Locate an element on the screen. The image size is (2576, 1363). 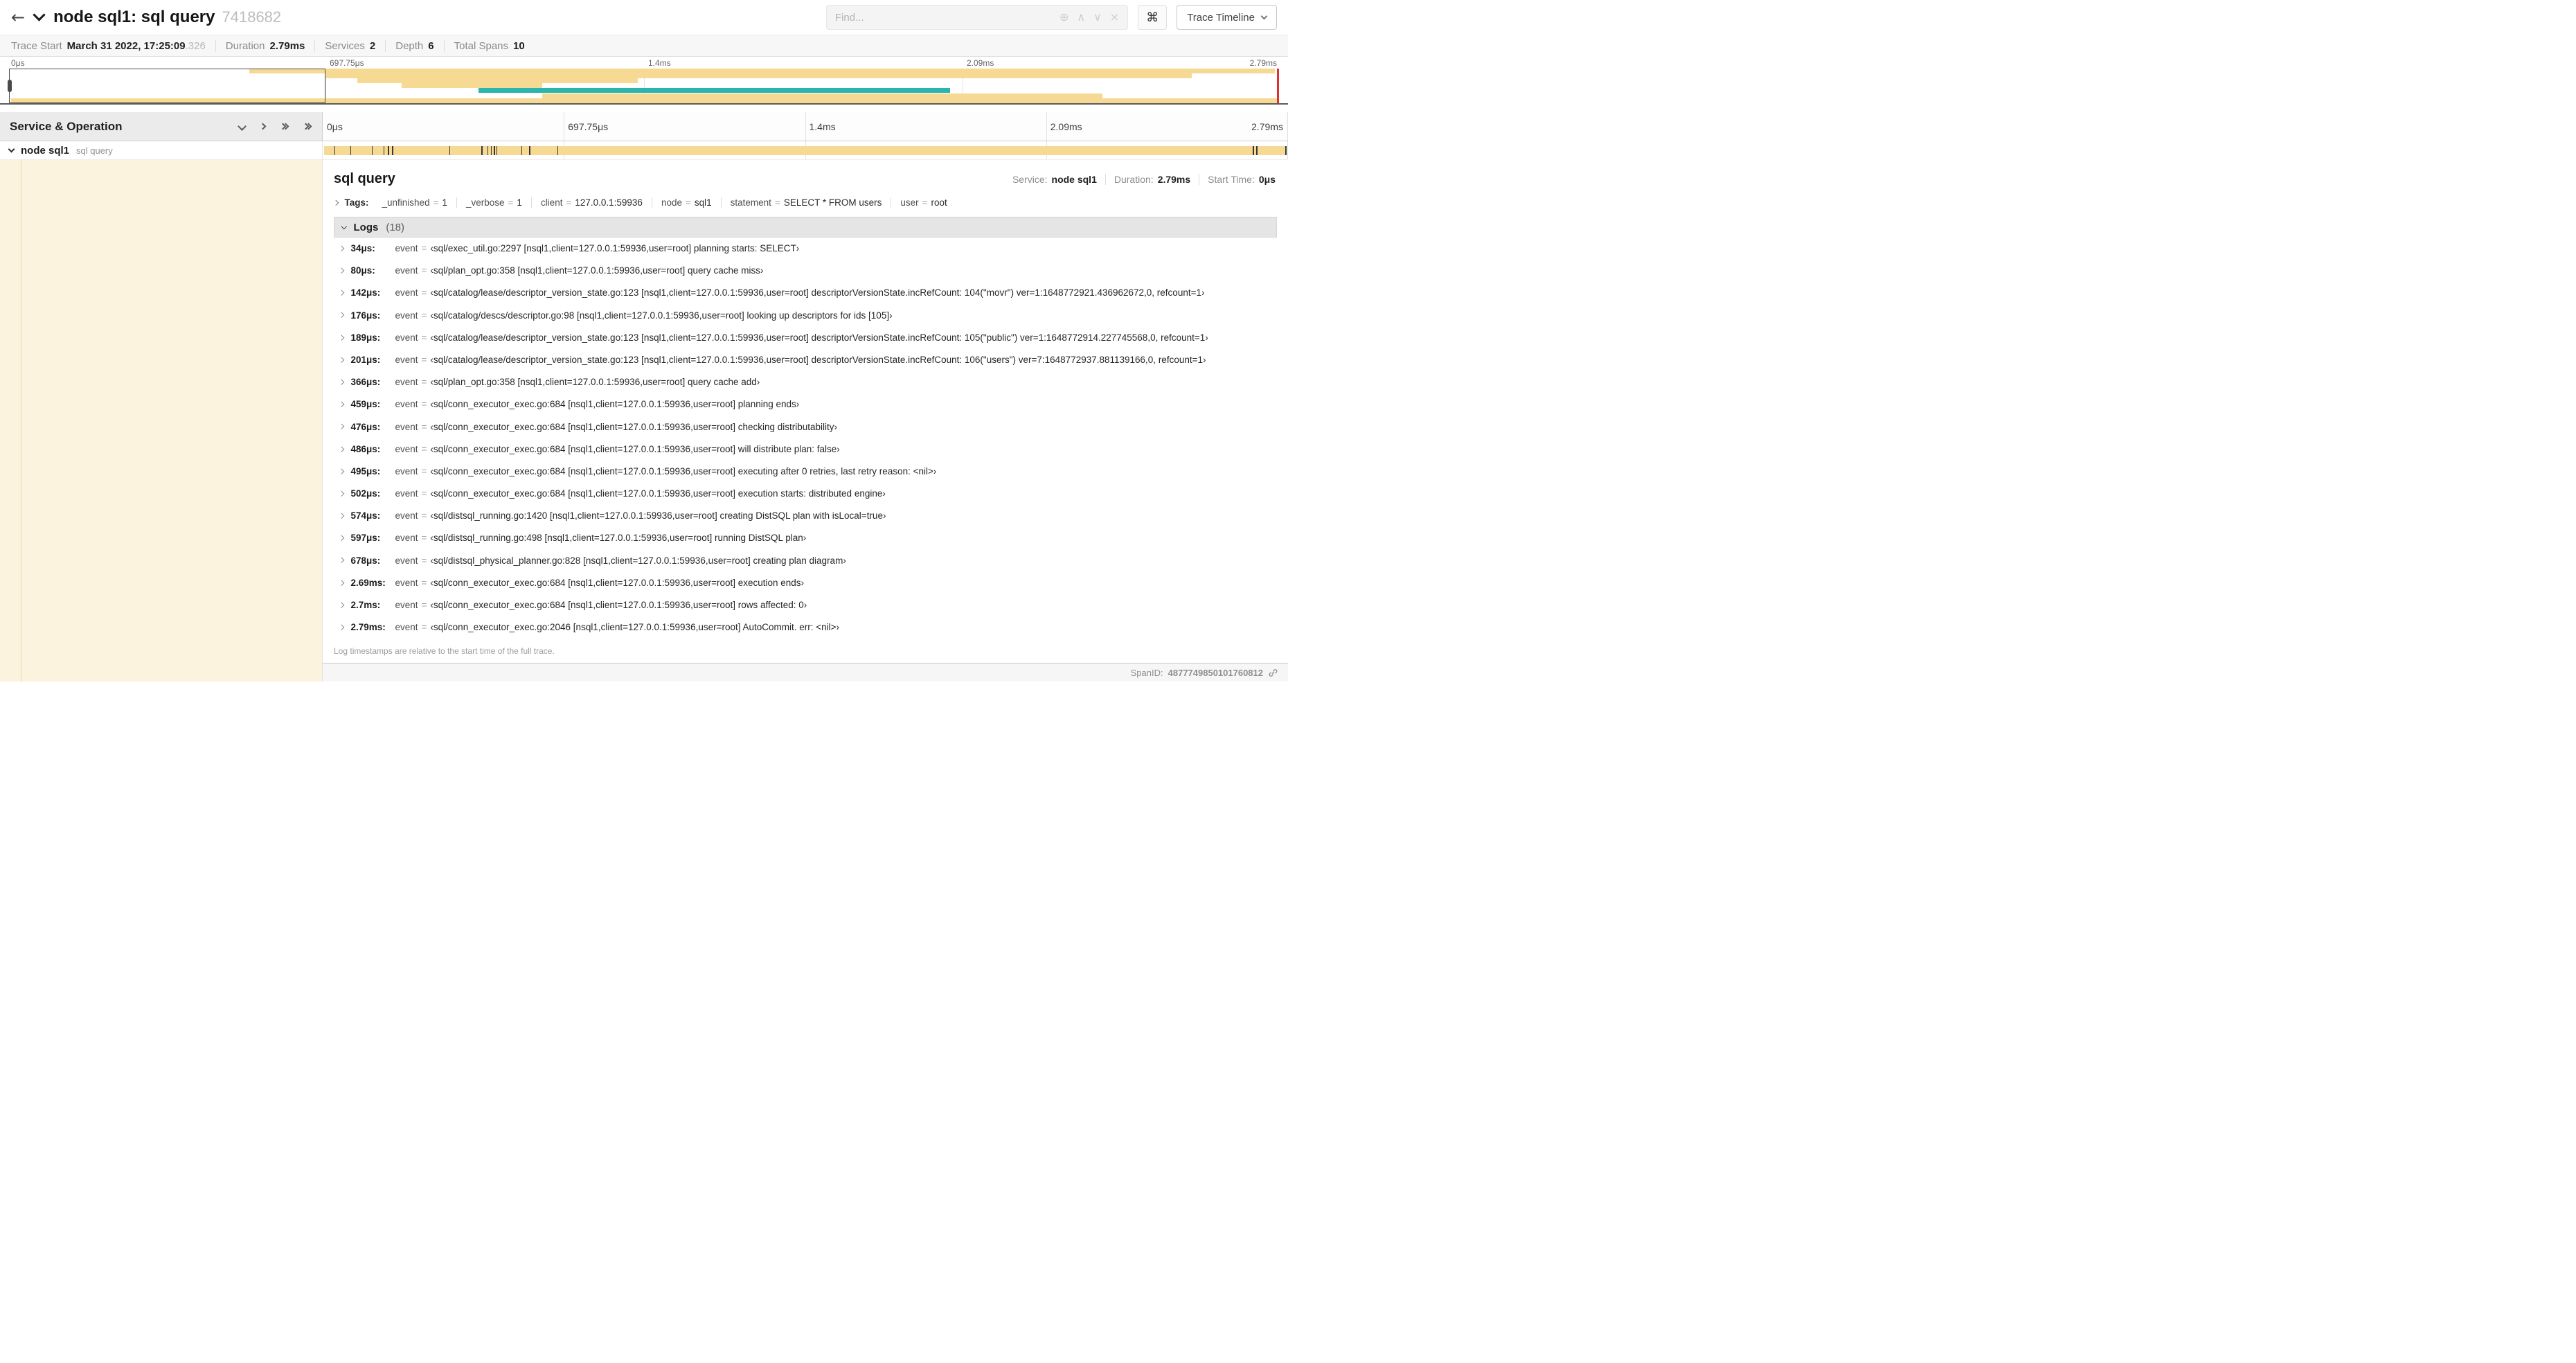
meta-item: Service: node sql1 is located at coordinates (1055, 179).